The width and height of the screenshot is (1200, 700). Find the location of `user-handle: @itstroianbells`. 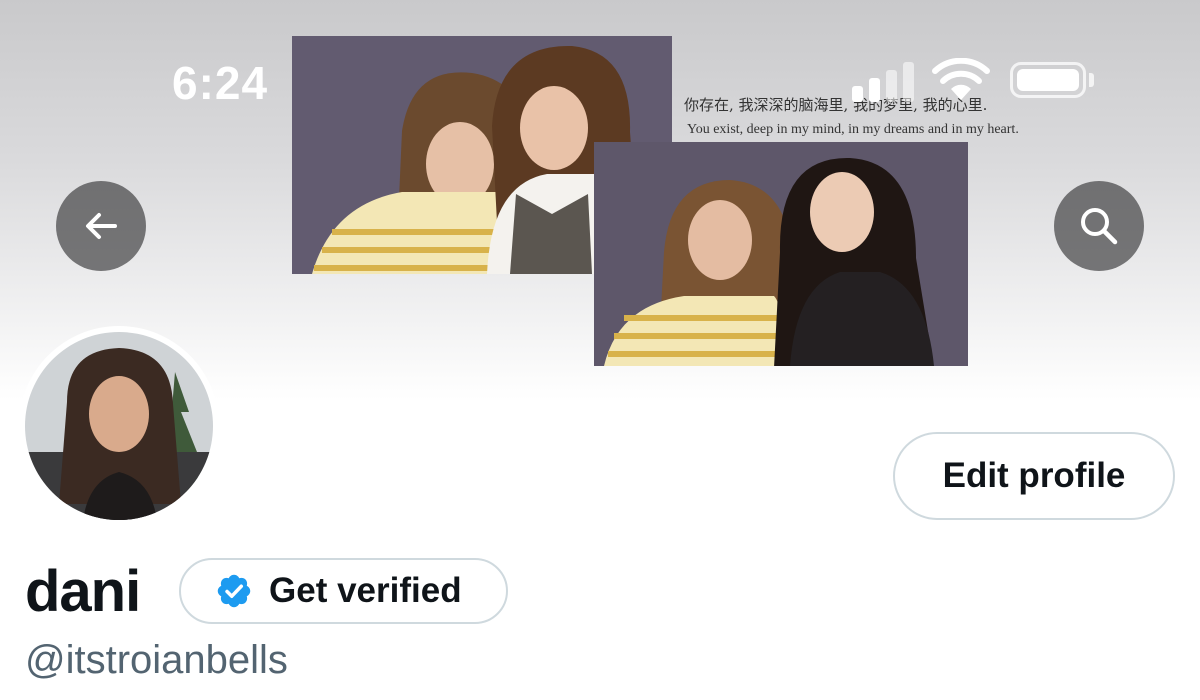

user-handle: @itstroianbells is located at coordinates (156, 660).